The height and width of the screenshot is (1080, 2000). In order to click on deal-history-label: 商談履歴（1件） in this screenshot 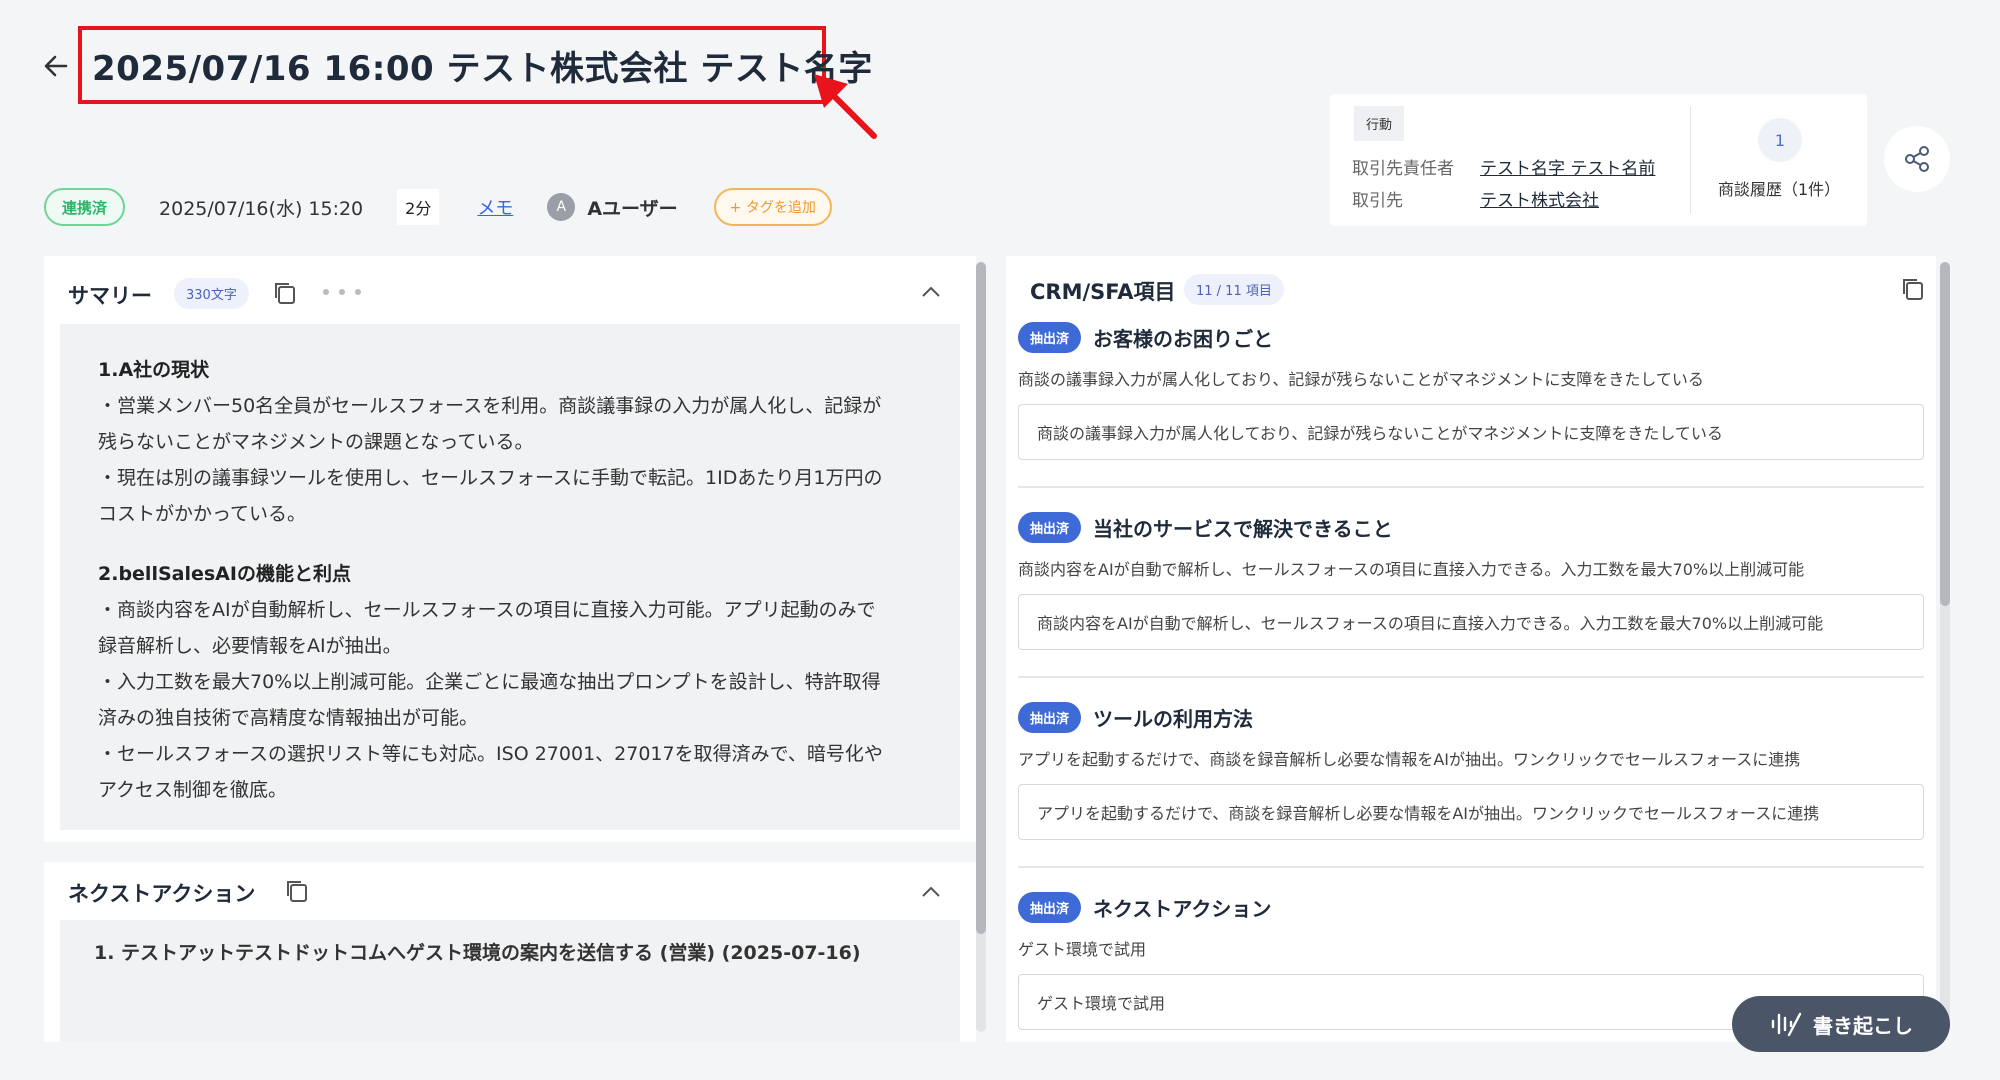, I will do `click(1779, 188)`.